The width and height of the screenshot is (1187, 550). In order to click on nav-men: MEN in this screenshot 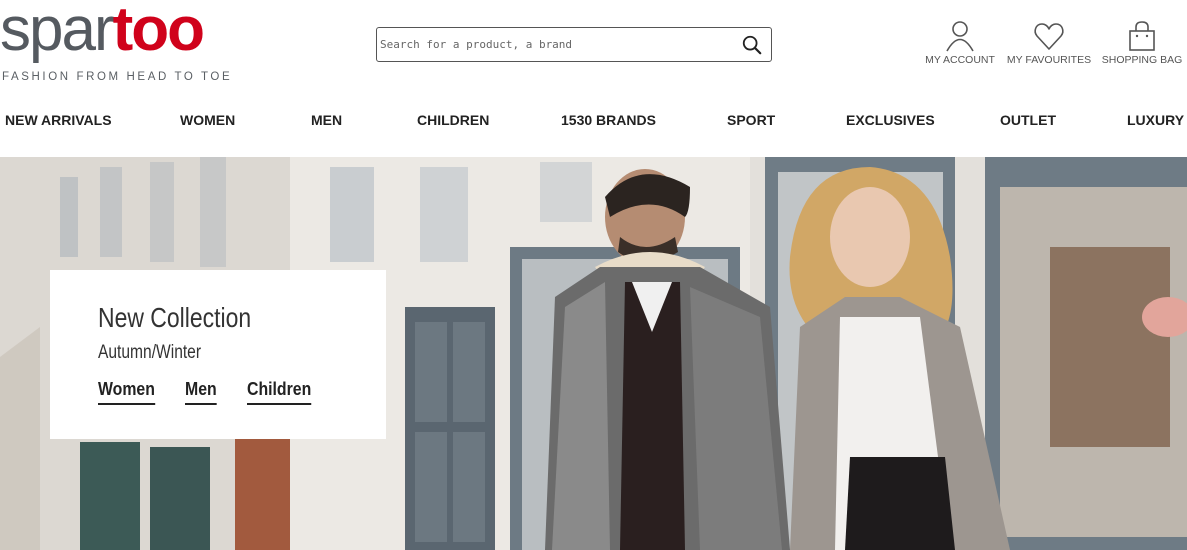, I will do `click(326, 120)`.